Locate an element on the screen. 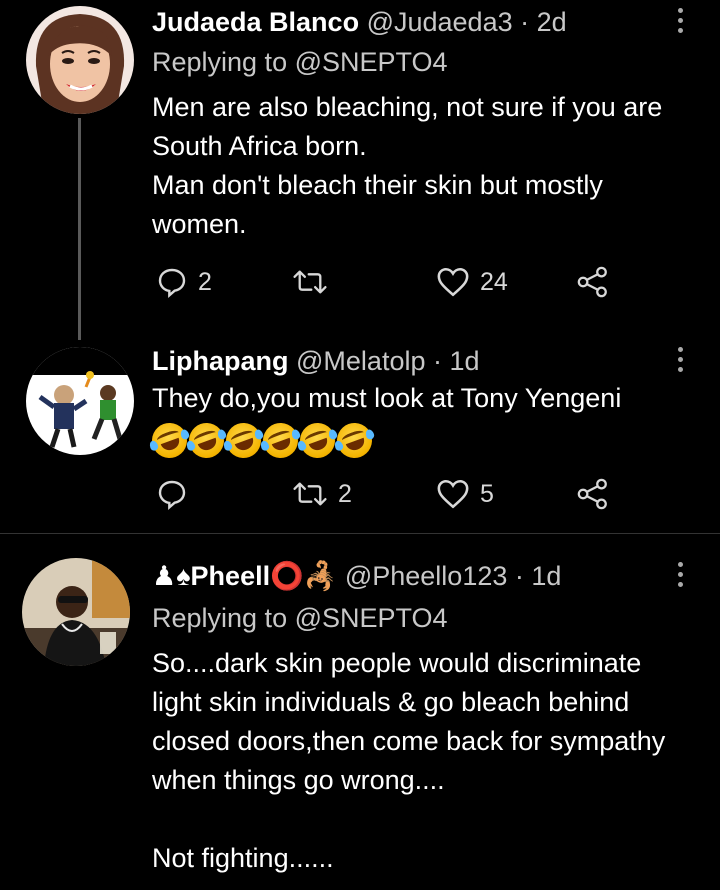  like-count: 24 is located at coordinates (494, 281).